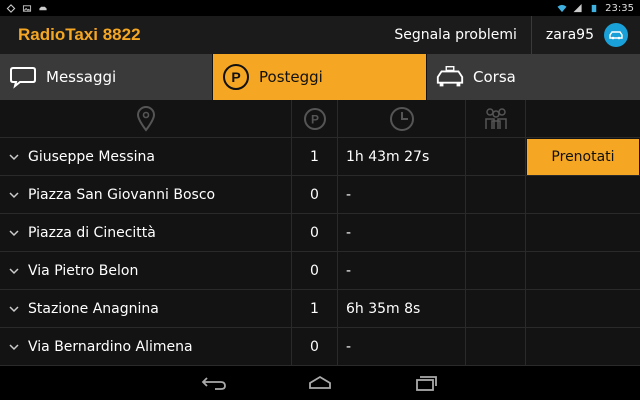 The height and width of the screenshot is (400, 640). Describe the element at coordinates (110, 346) in the screenshot. I see `stand-name: Via Bernardino Alimena` at that location.